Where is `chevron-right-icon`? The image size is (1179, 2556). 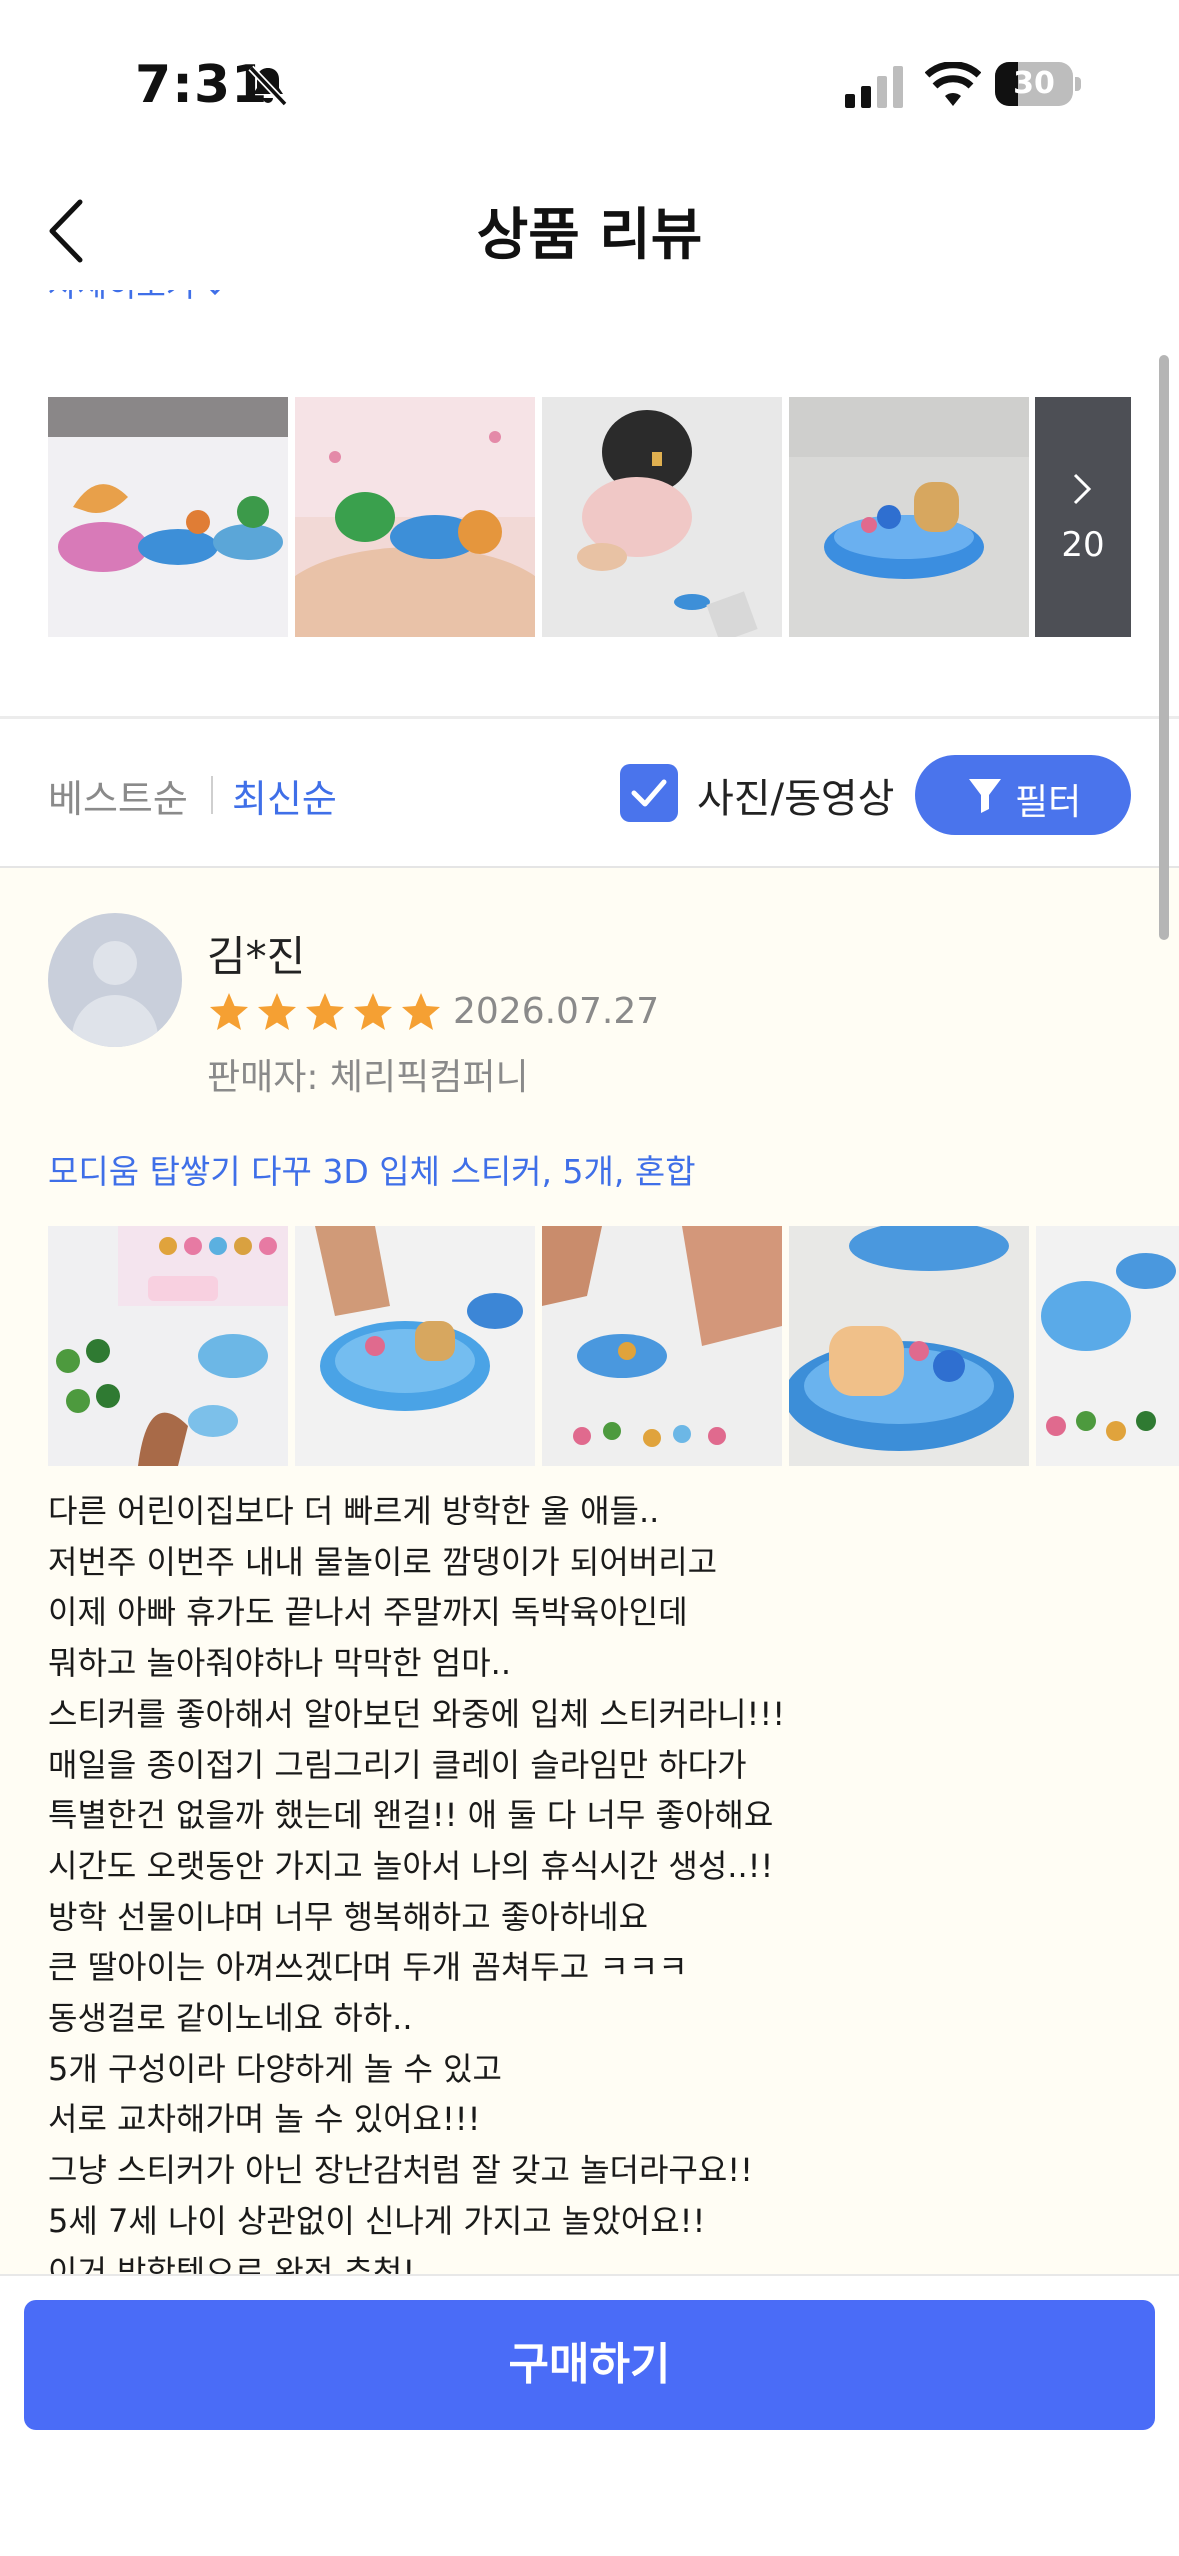
chevron-right-icon is located at coordinates (1082, 489).